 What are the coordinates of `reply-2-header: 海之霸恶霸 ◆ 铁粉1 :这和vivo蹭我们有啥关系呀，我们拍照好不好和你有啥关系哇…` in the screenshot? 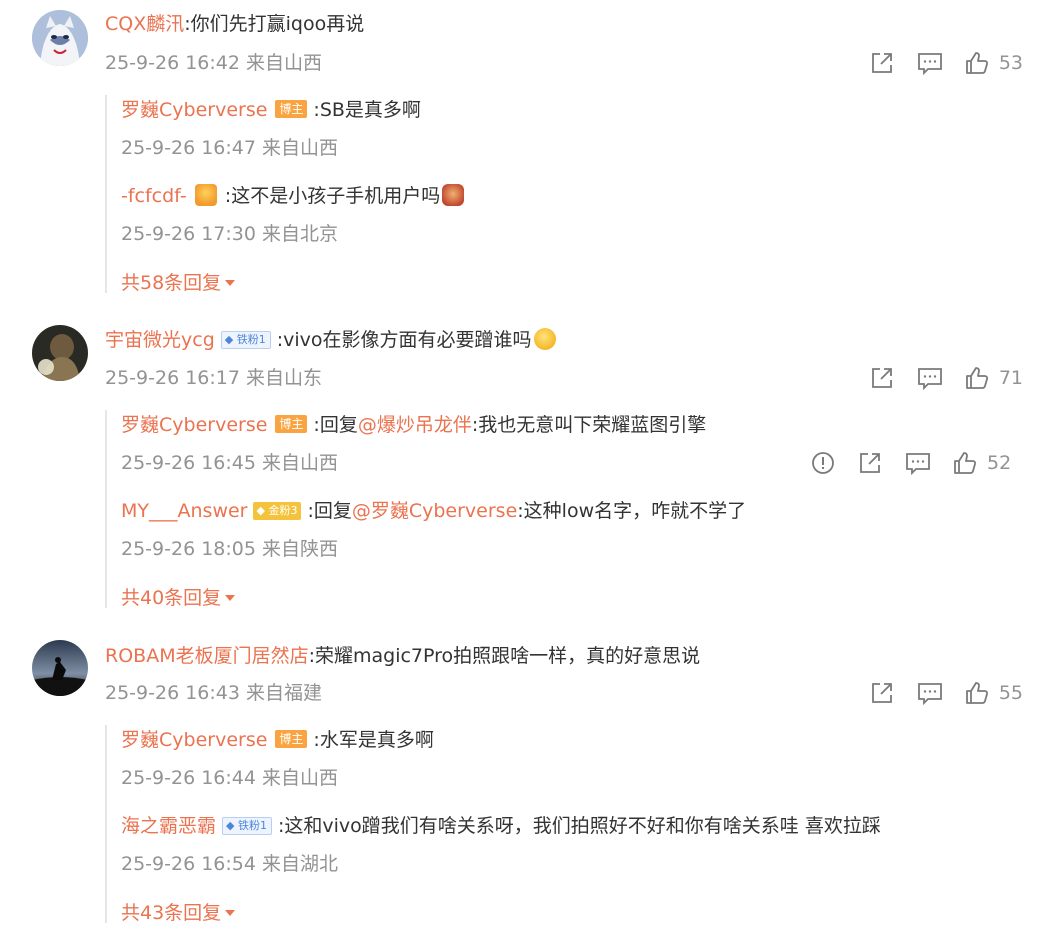 It's located at (501, 826).